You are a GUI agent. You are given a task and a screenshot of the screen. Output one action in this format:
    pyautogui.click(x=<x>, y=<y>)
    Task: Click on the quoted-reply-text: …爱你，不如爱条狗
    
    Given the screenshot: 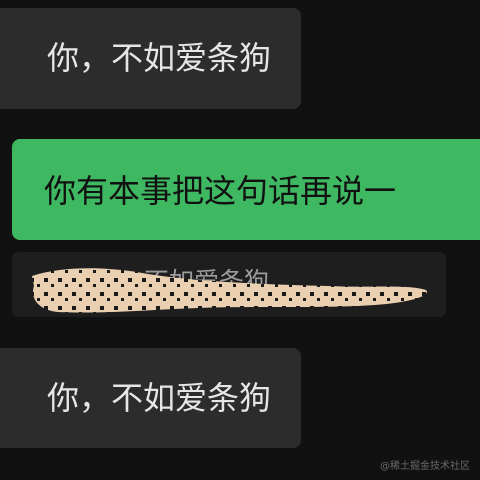 What is the action you would take?
    pyautogui.click(x=157, y=281)
    